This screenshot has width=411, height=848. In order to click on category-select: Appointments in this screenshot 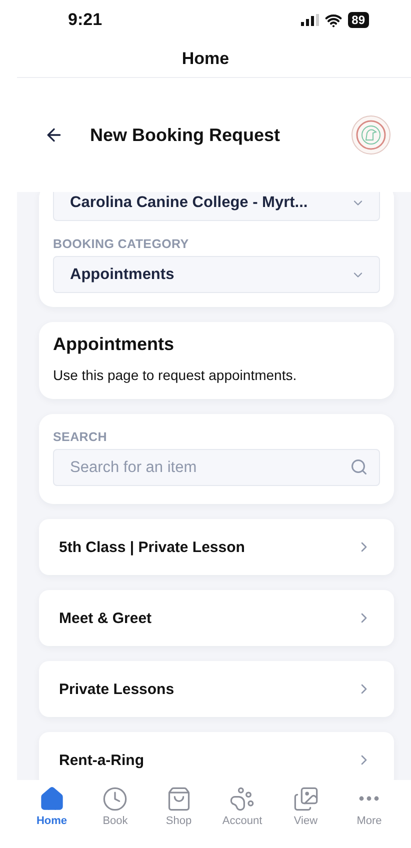, I will do `click(216, 274)`.